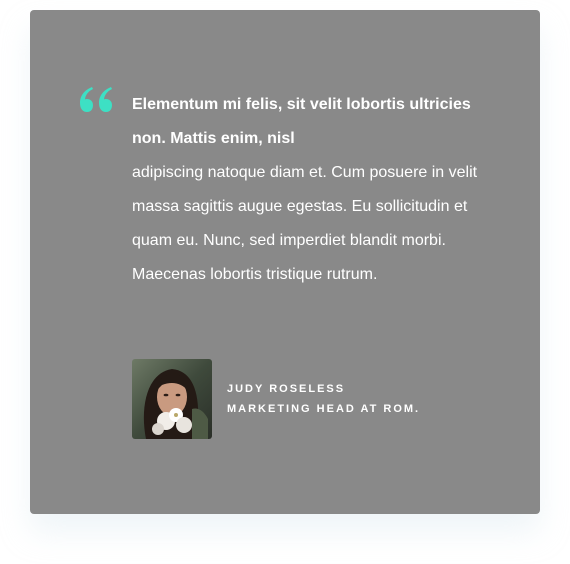 The image size is (570, 564). I want to click on author-meta: JUDY ROSELESS MARKETING HEAD AT ROM., so click(323, 399).